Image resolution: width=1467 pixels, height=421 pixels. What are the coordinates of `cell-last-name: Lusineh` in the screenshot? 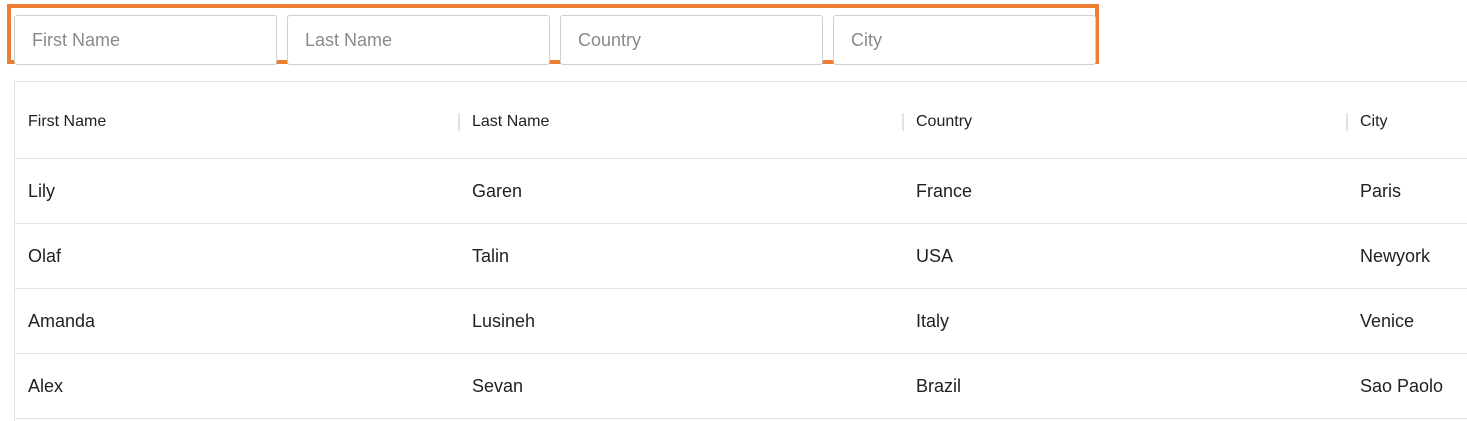 It's located at (504, 321).